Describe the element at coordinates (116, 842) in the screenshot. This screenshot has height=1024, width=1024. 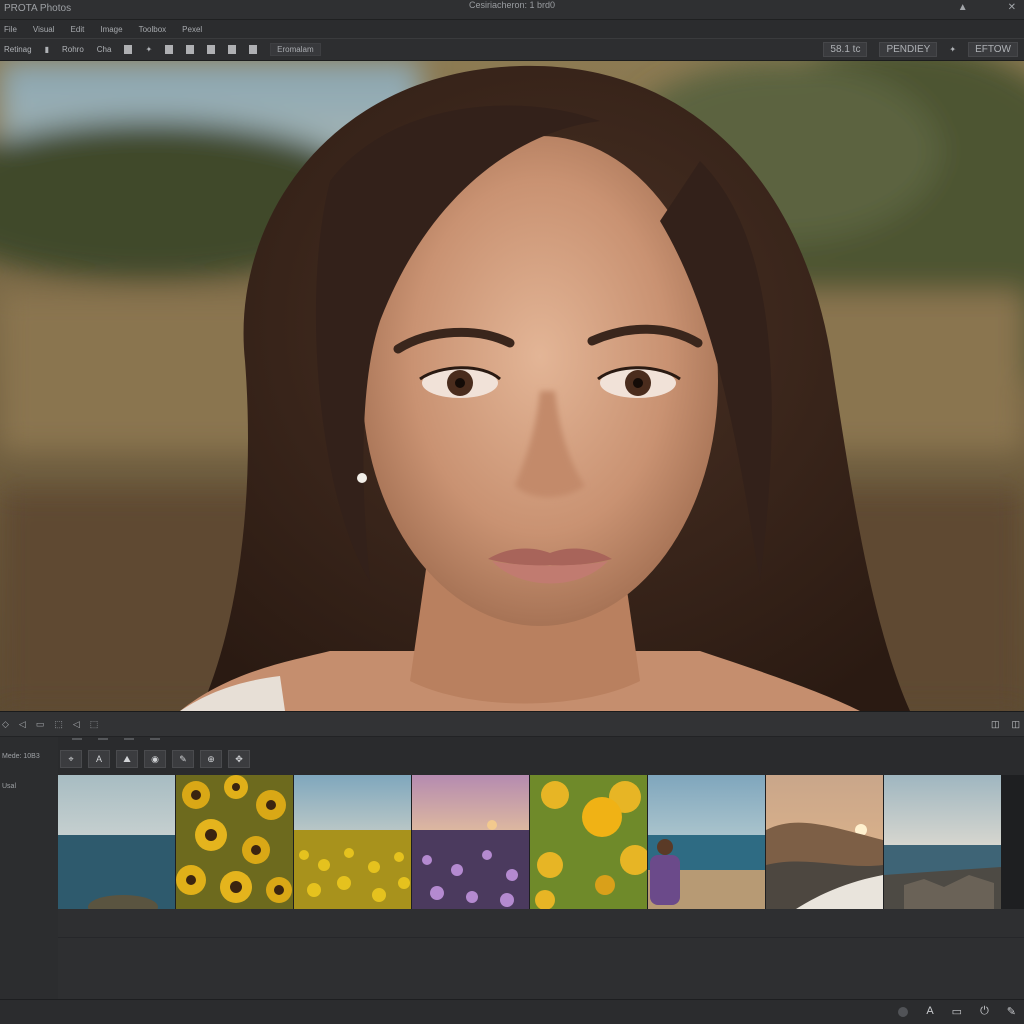
I see `thumbnail-ocean` at that location.